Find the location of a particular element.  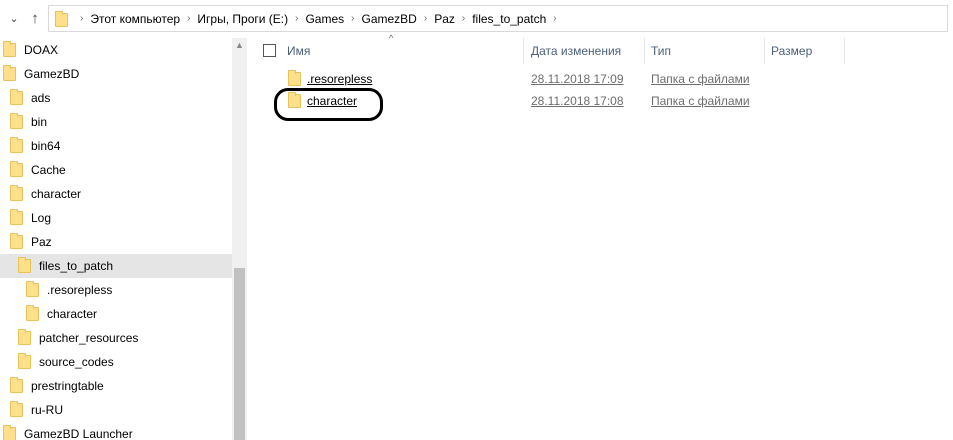

nav-item-gamezbd: GamezBD is located at coordinates (116, 74).